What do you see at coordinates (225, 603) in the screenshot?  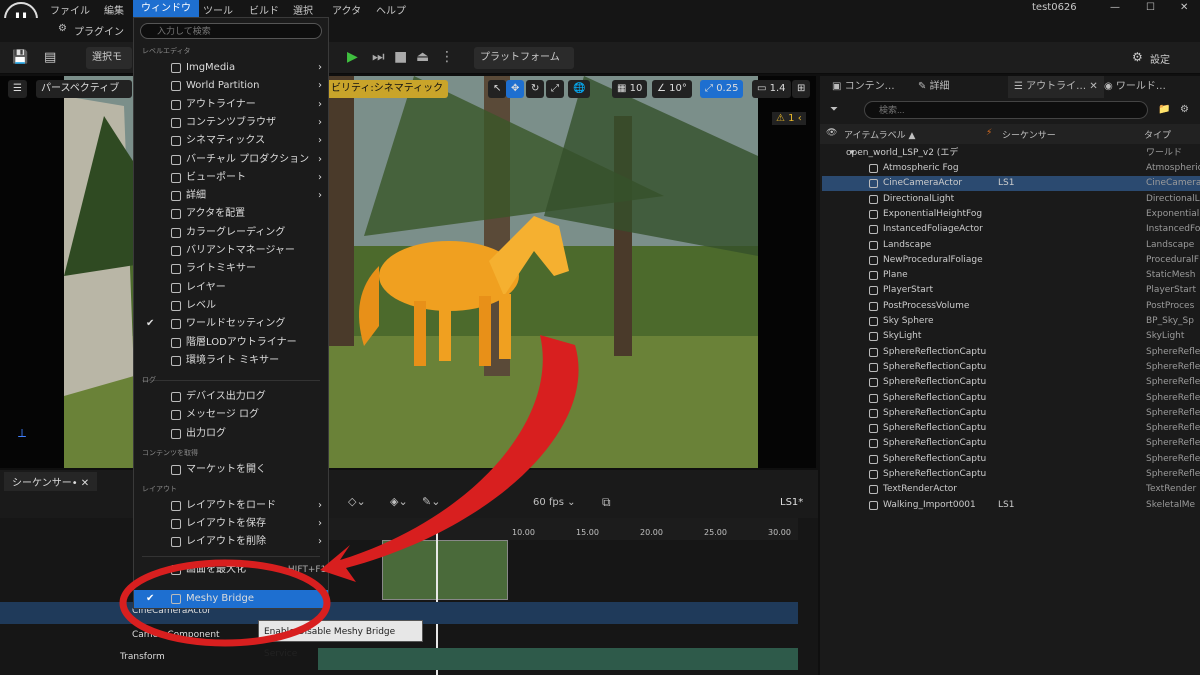 I see `annotation-circle` at bounding box center [225, 603].